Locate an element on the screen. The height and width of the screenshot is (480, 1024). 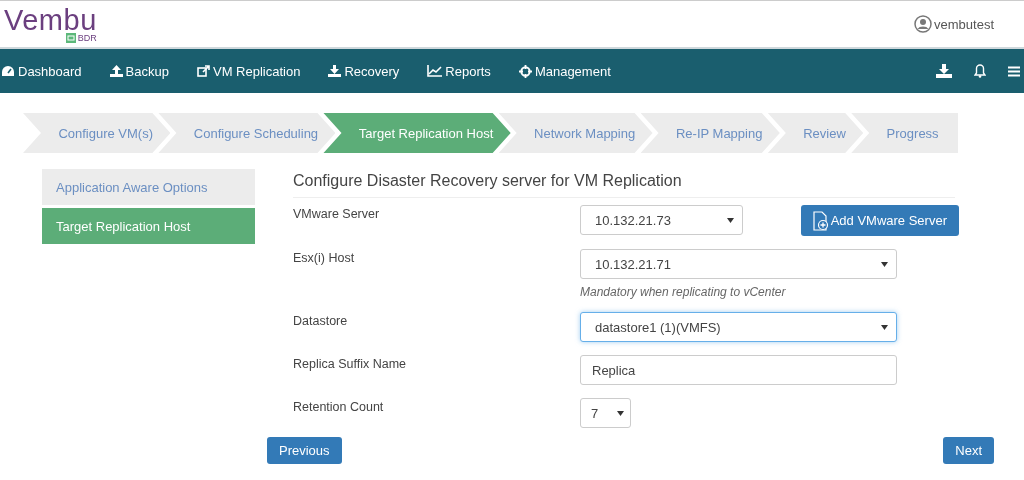
nav-link: Reports is located at coordinates (459, 71).